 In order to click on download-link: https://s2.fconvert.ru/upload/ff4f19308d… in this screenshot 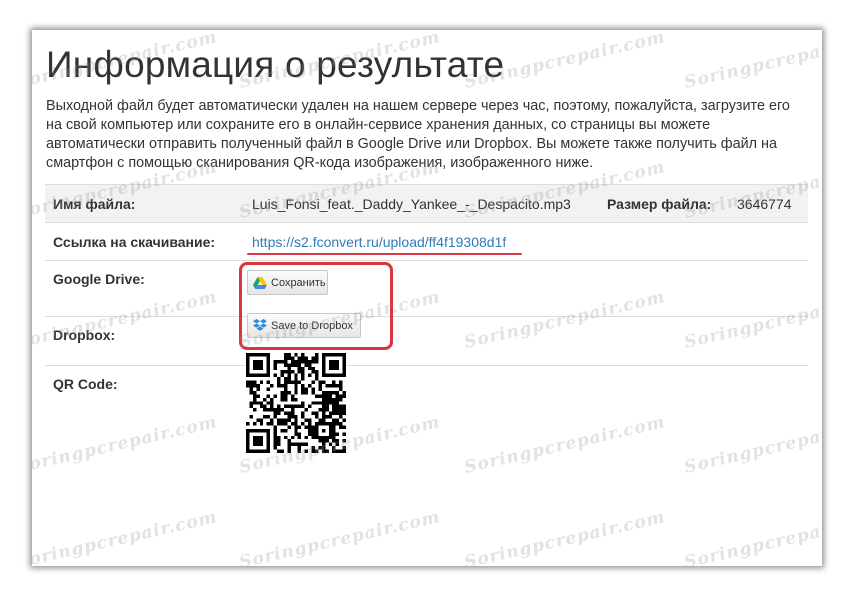, I will do `click(379, 242)`.